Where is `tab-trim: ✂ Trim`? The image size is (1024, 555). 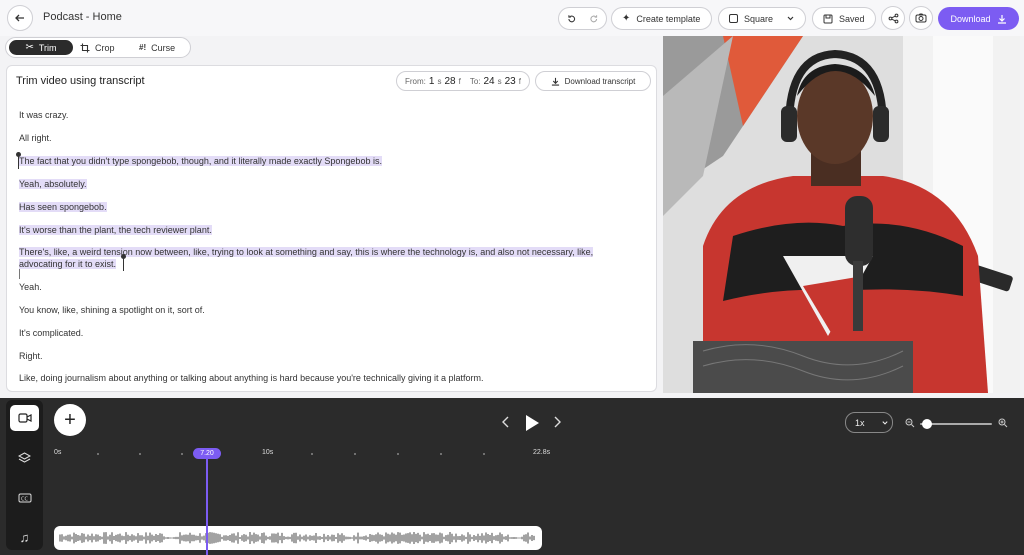 tab-trim: ✂ Trim is located at coordinates (41, 47).